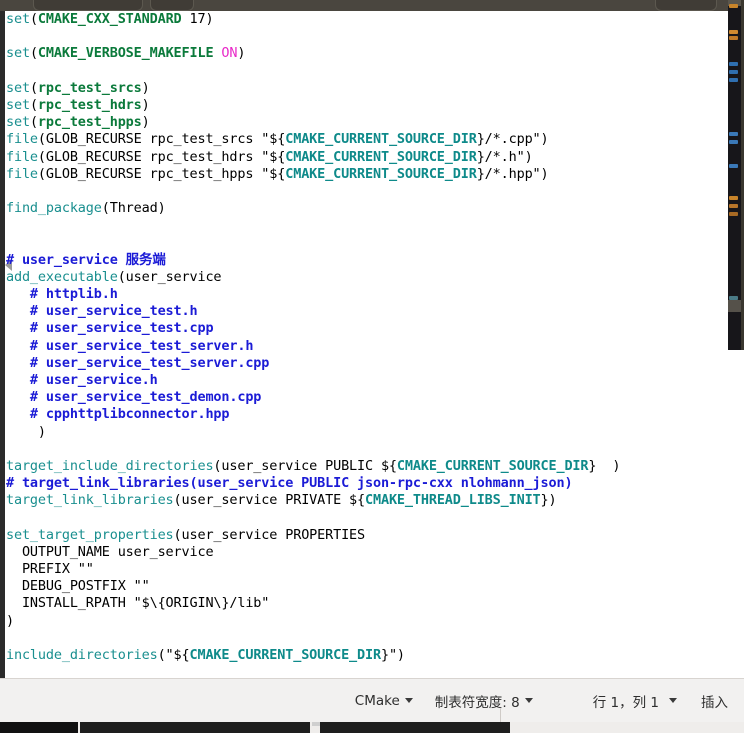  I want to click on code-line: # user_service_test_server.cpp, so click(365, 363).